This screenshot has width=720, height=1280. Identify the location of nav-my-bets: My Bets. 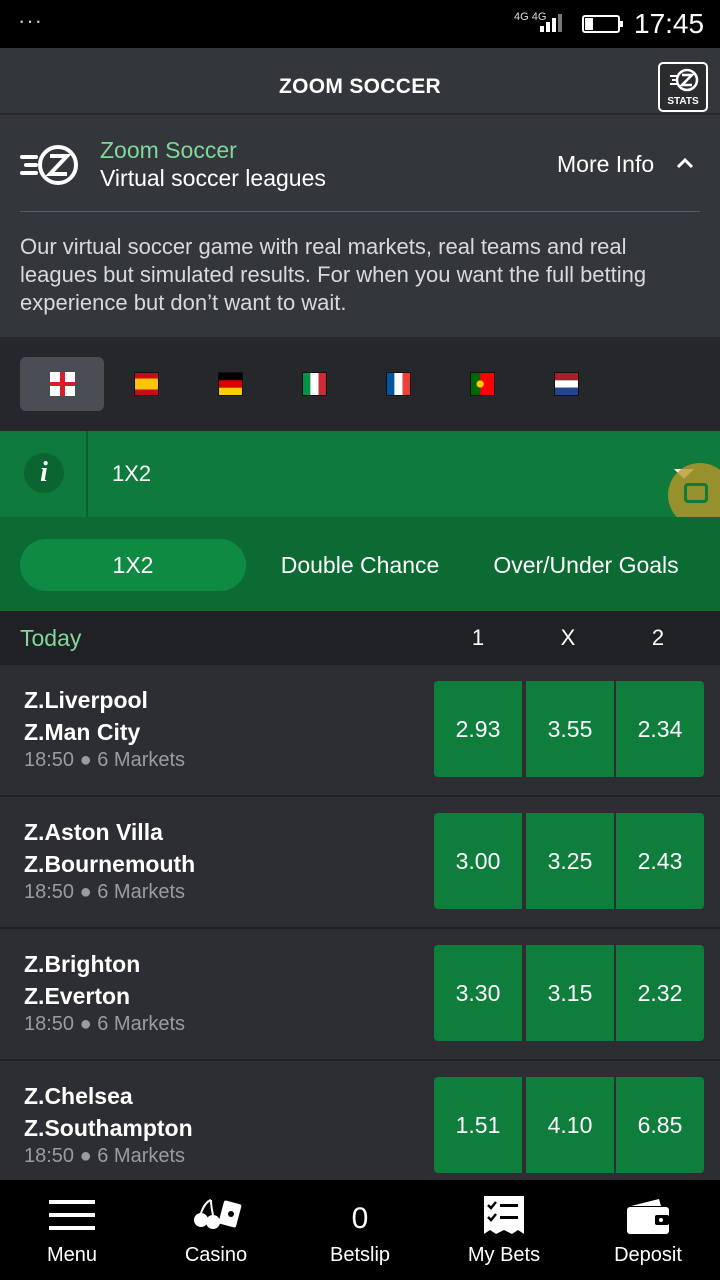
(504, 1230).